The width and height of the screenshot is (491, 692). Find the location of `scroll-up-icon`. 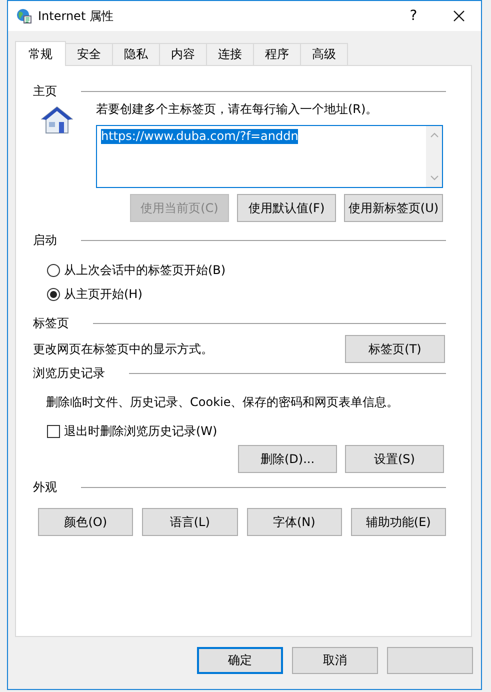

scroll-up-icon is located at coordinates (434, 135).